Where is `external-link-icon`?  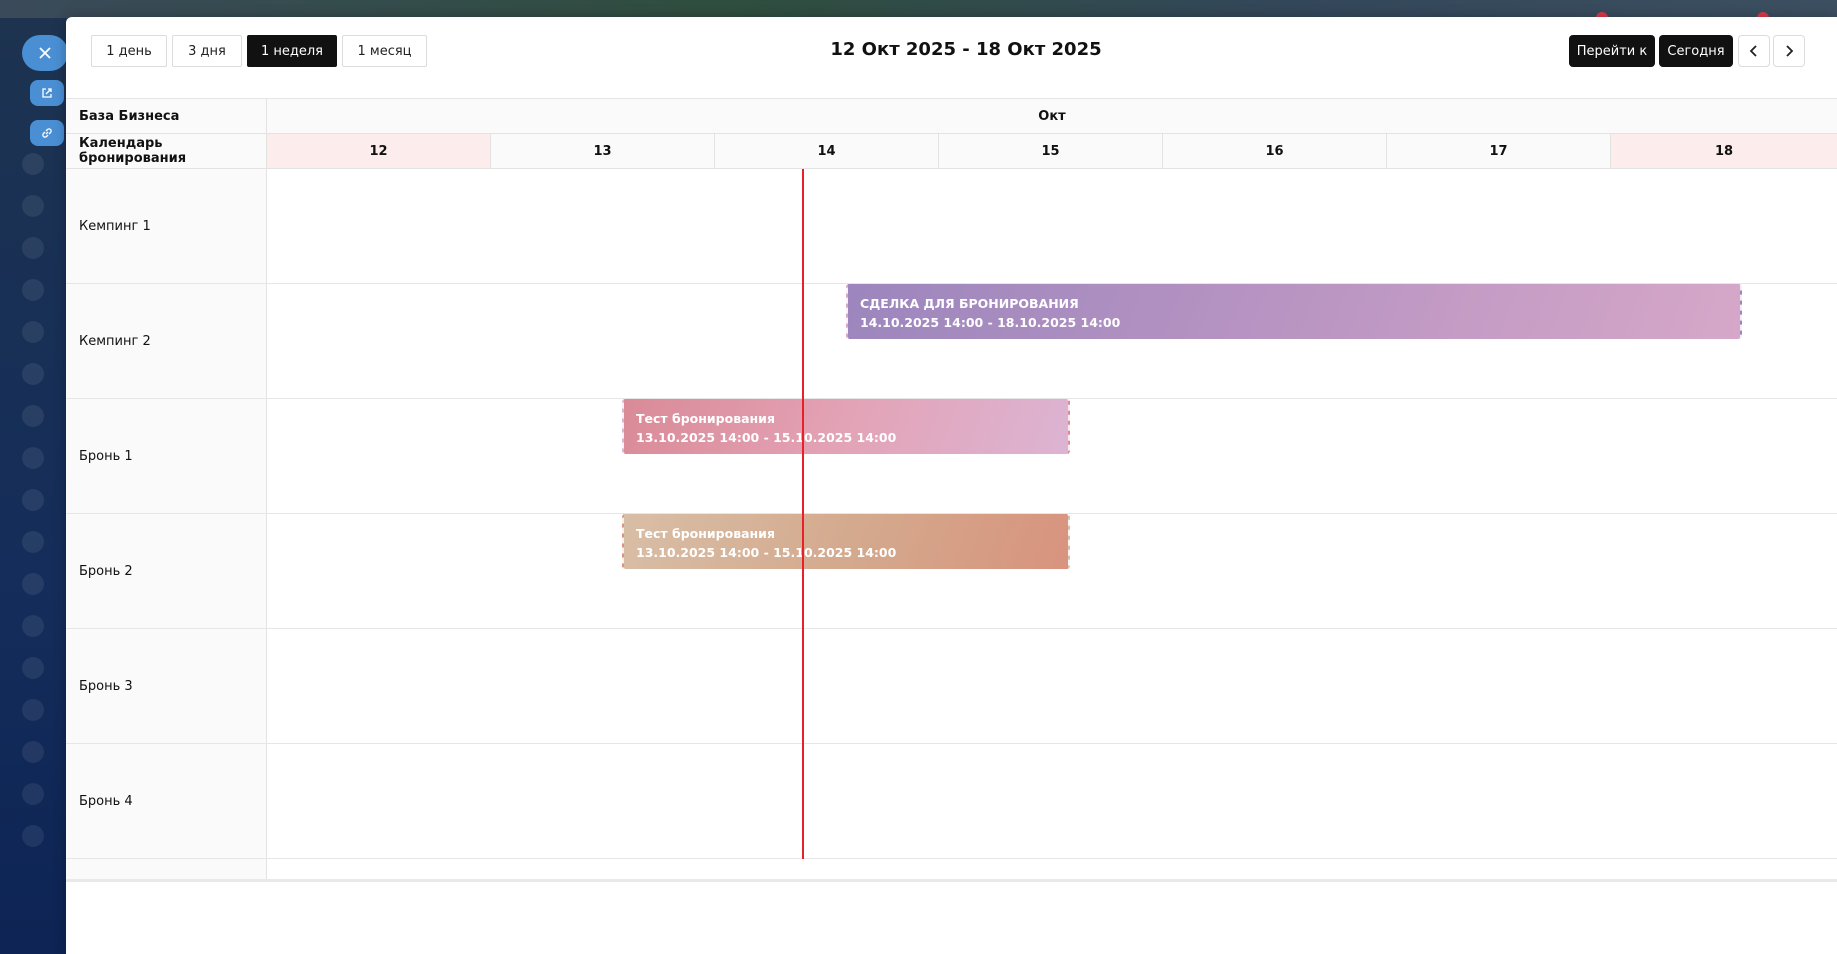
external-link-icon is located at coordinates (47, 93).